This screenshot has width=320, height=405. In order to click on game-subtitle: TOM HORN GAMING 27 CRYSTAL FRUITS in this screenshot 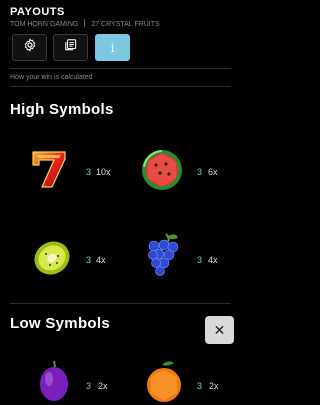, I will do `click(85, 23)`.